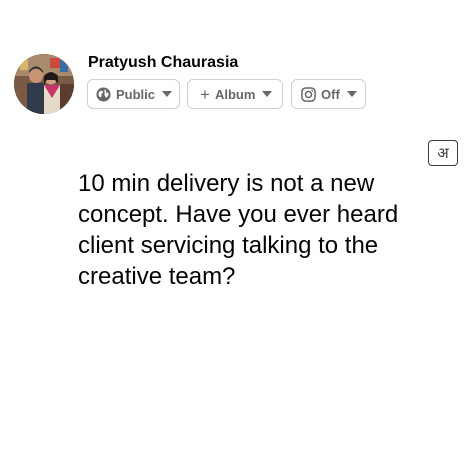 The width and height of the screenshot is (474, 474). I want to click on album-selector-button: + Album, so click(235, 94).